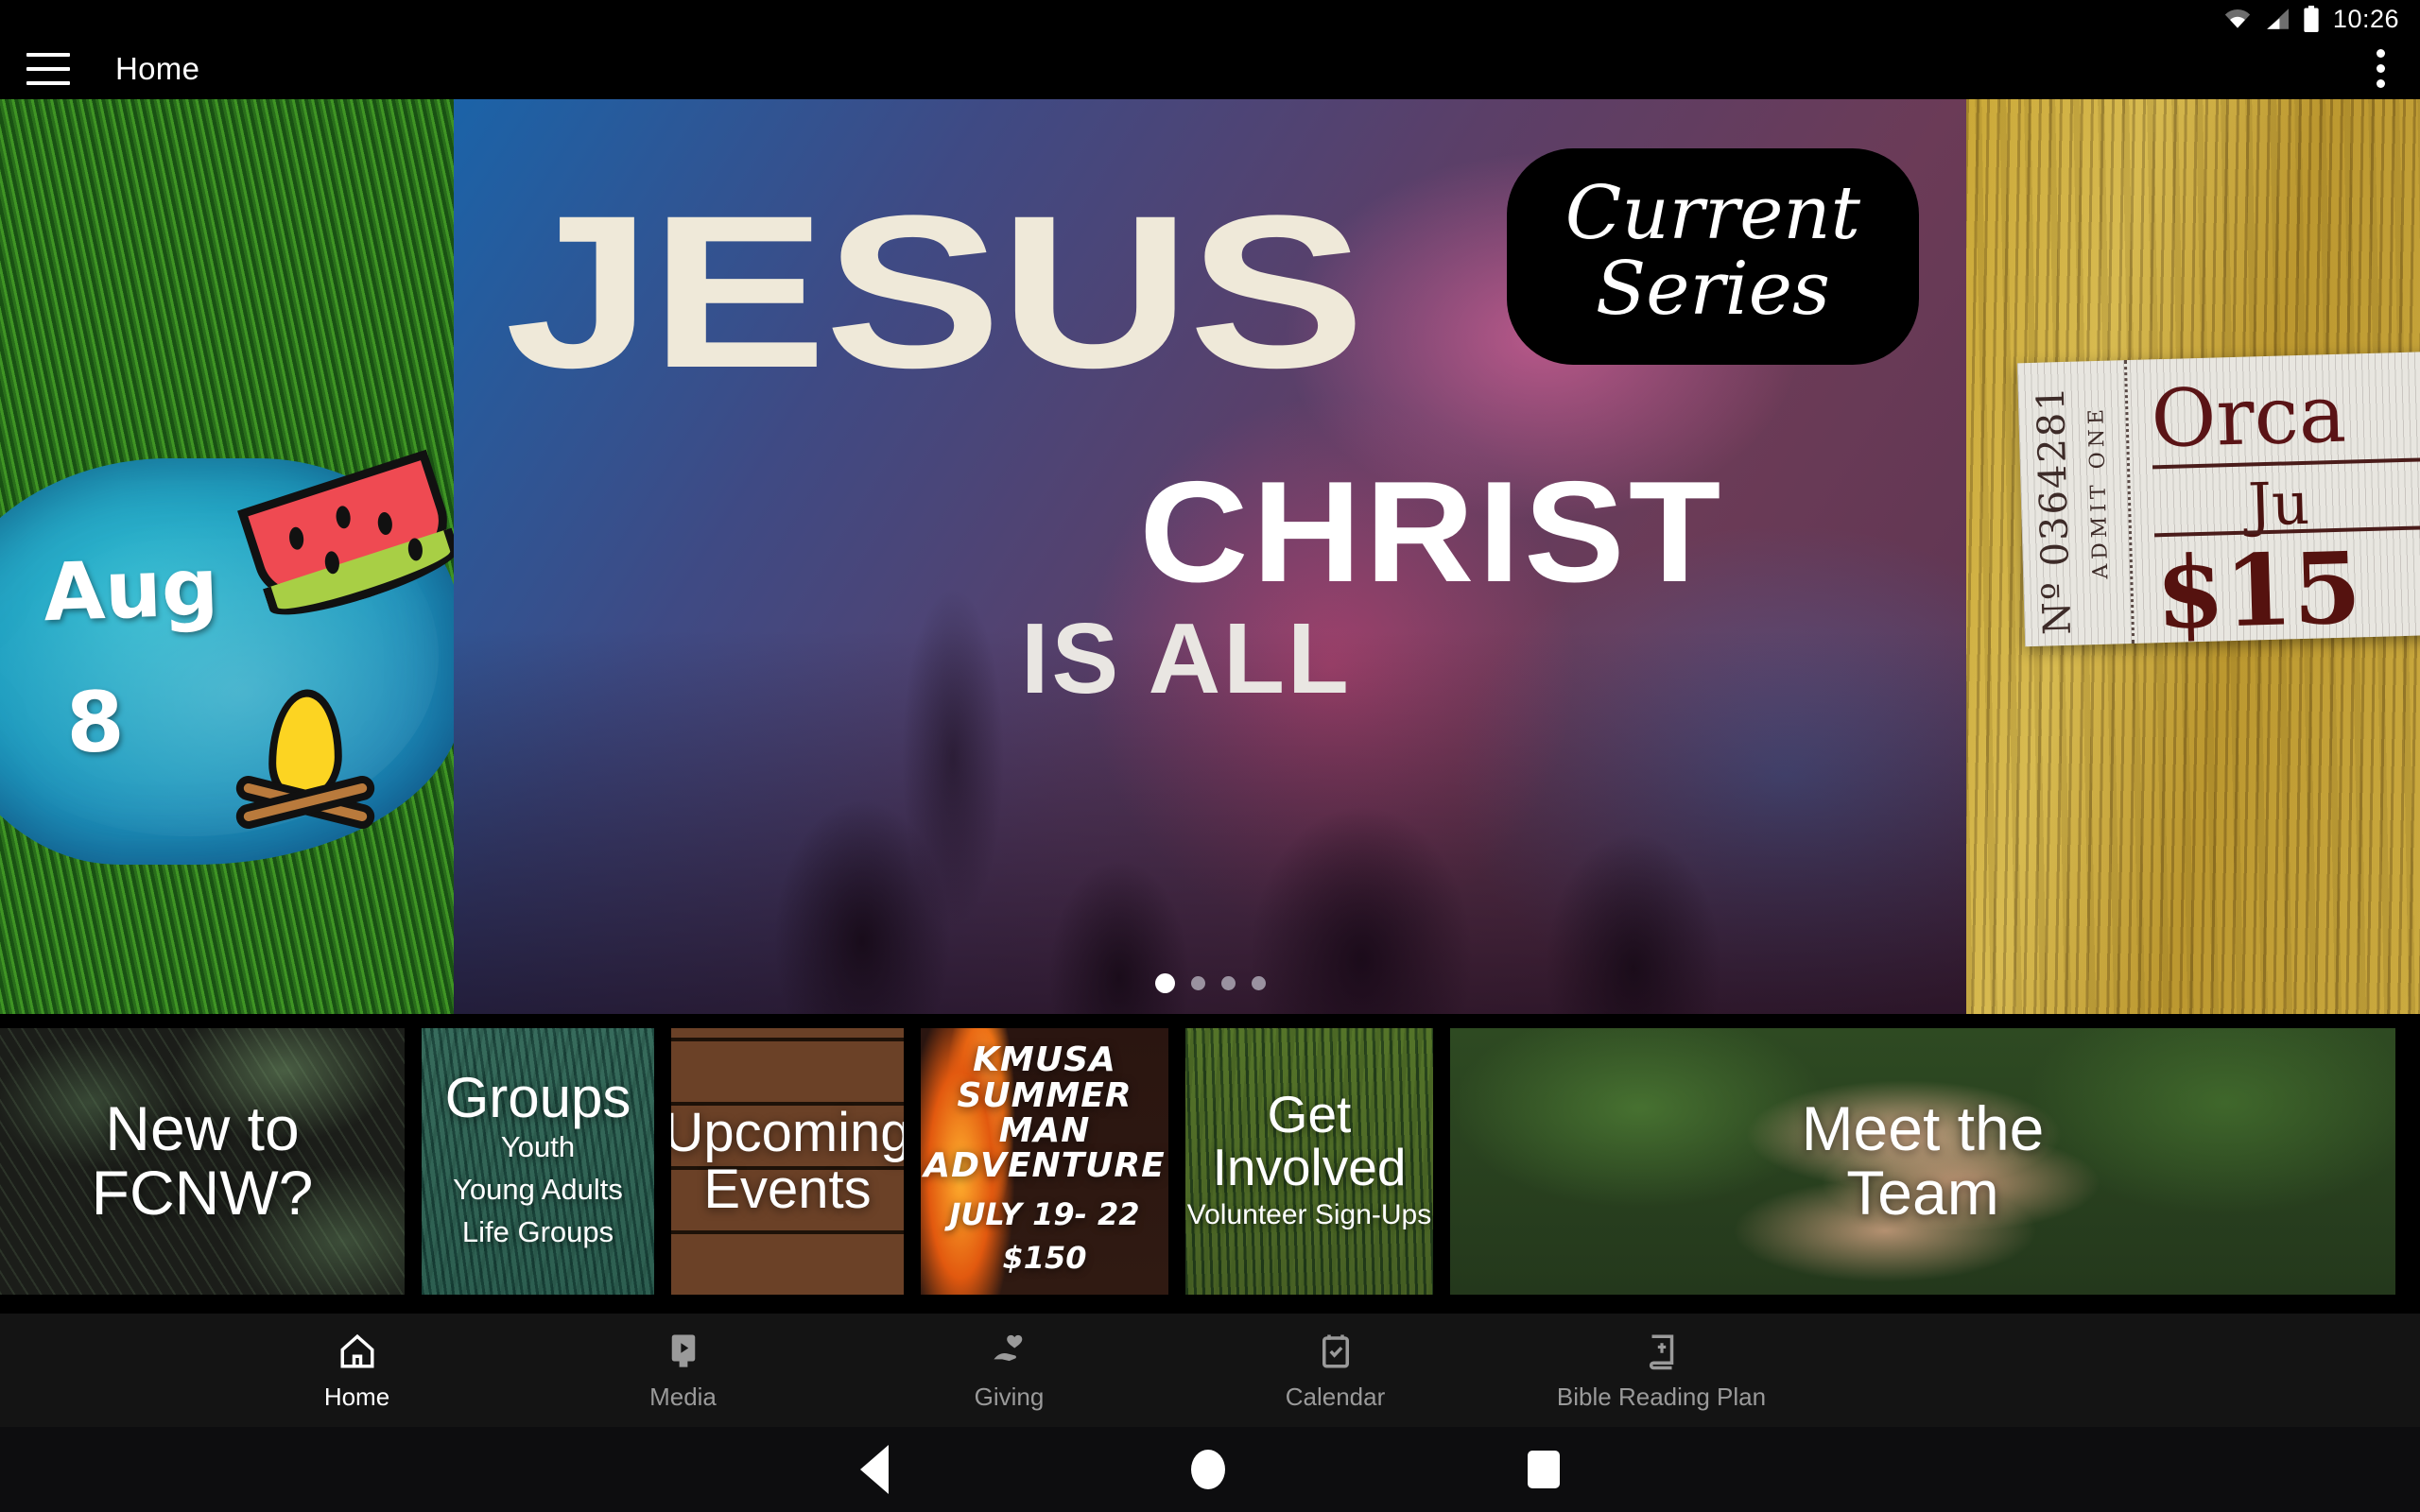 The image size is (2420, 1512). I want to click on carousel-slide-summer: Aug 8, so click(227, 556).